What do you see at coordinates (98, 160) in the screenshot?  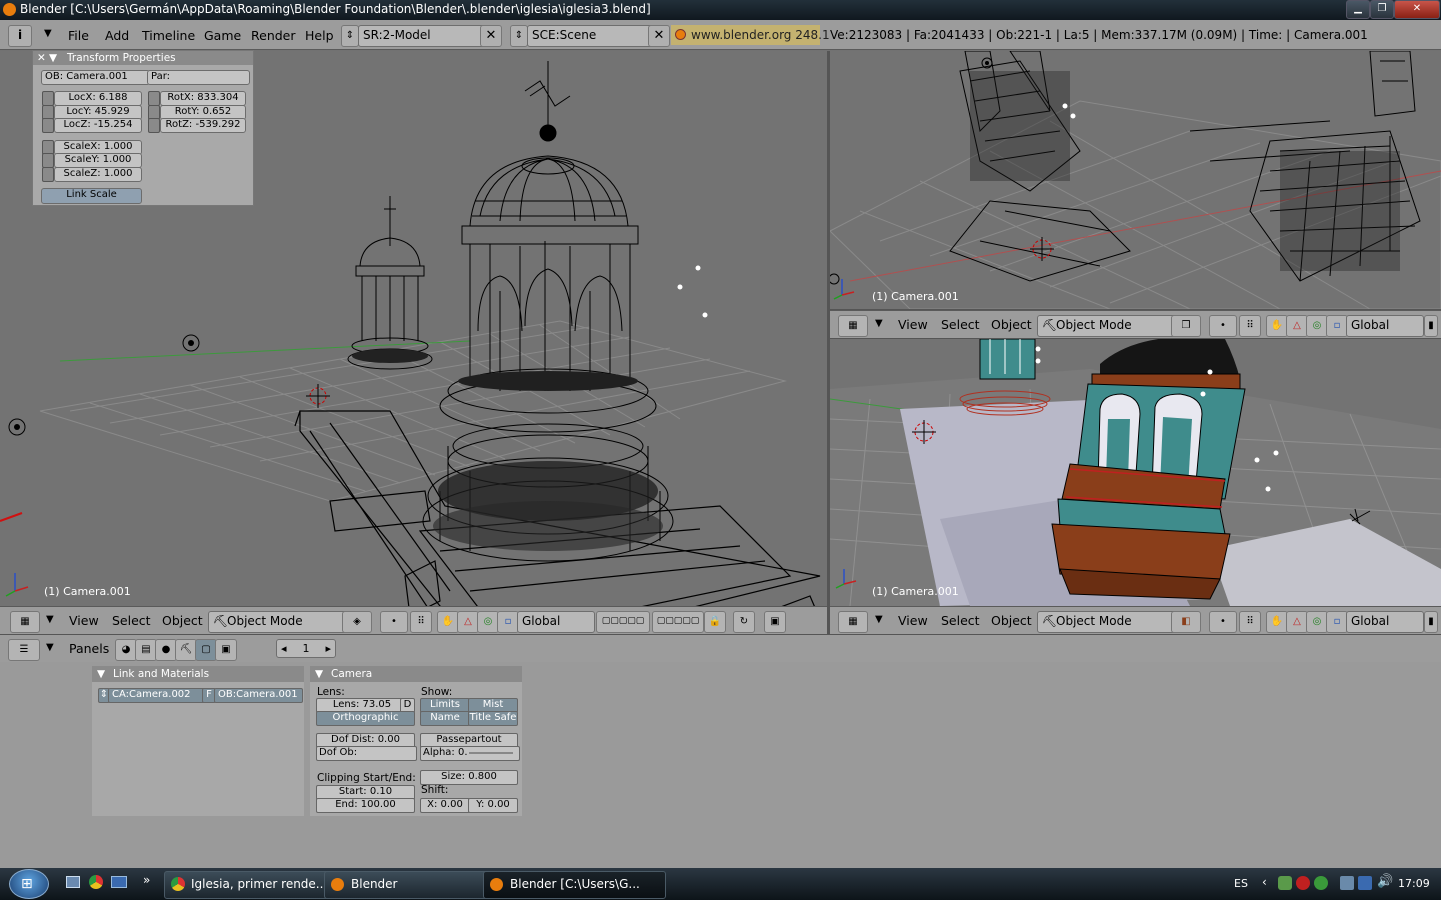 I see `scaley-field: ScaleY: 1.000` at bounding box center [98, 160].